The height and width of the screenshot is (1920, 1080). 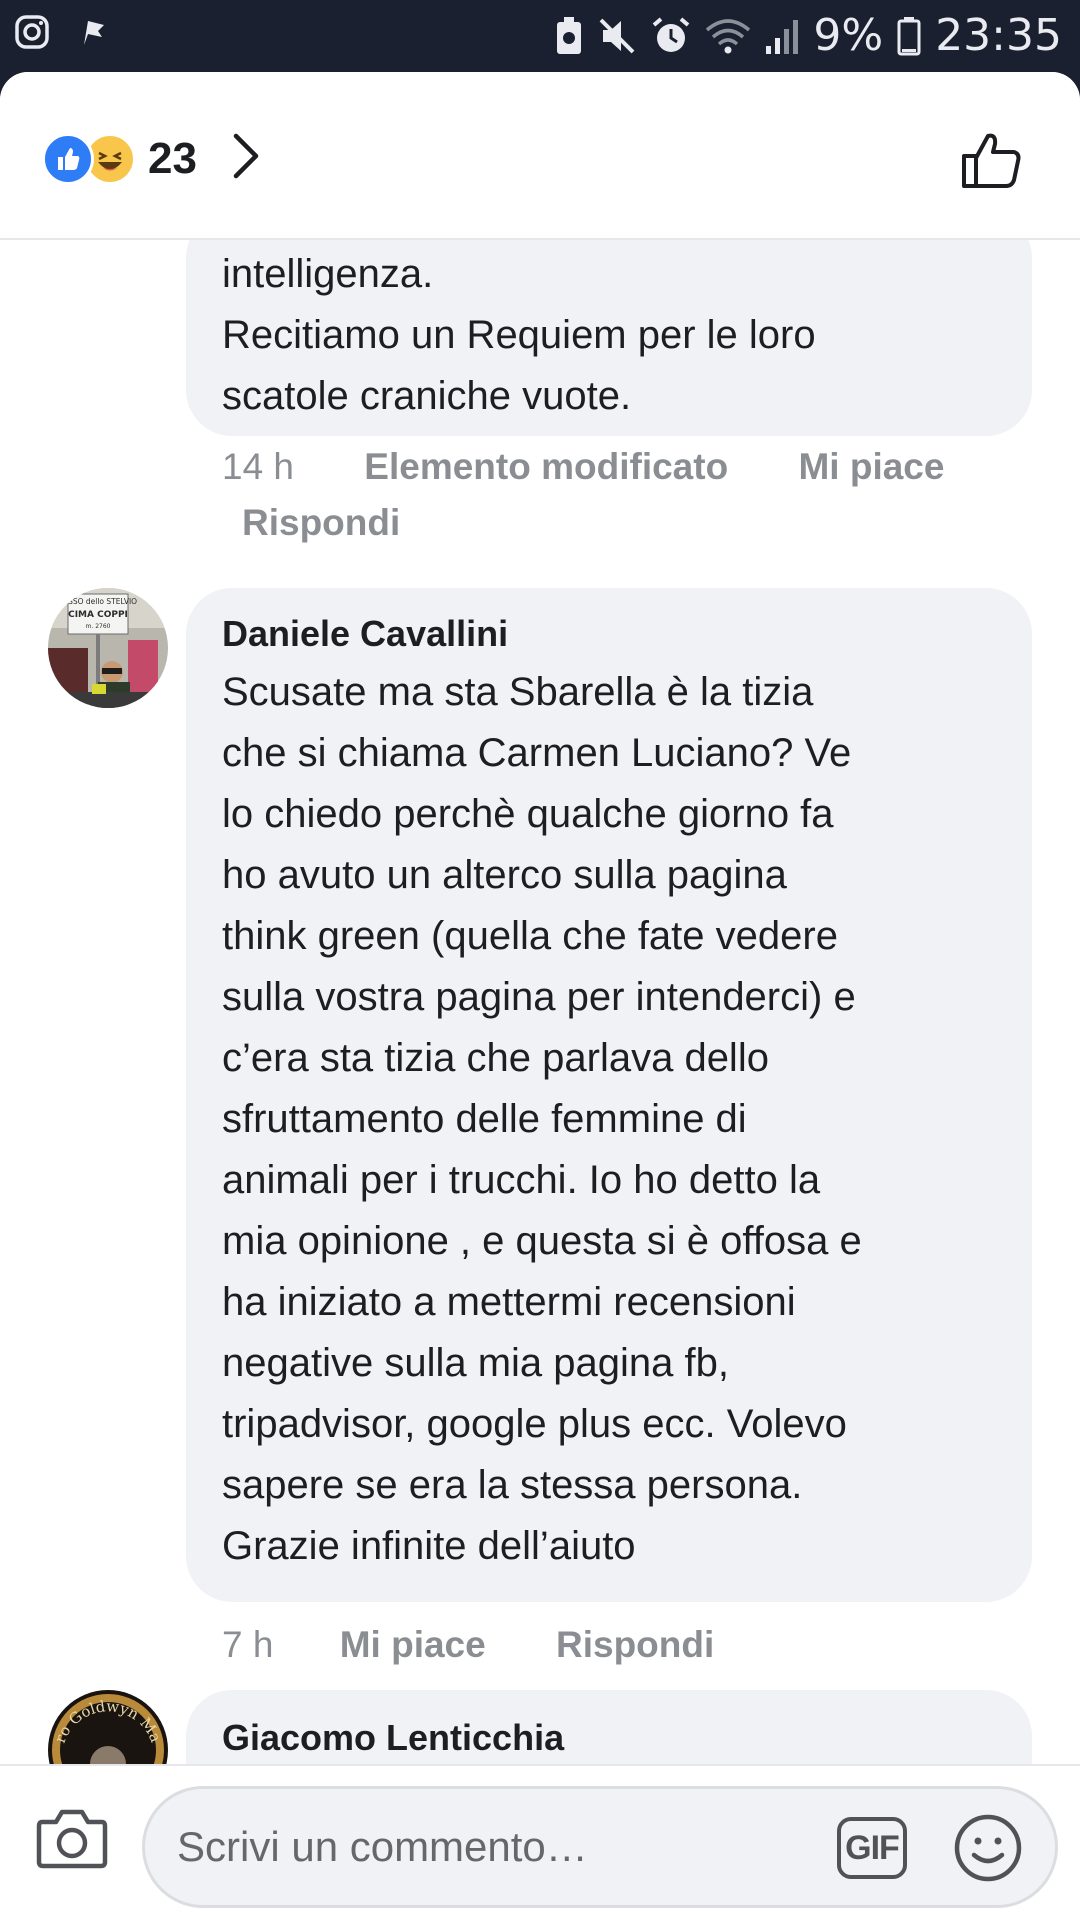 I want to click on comment-input: Scrivi un commento… GIF, so click(x=600, y=1847).